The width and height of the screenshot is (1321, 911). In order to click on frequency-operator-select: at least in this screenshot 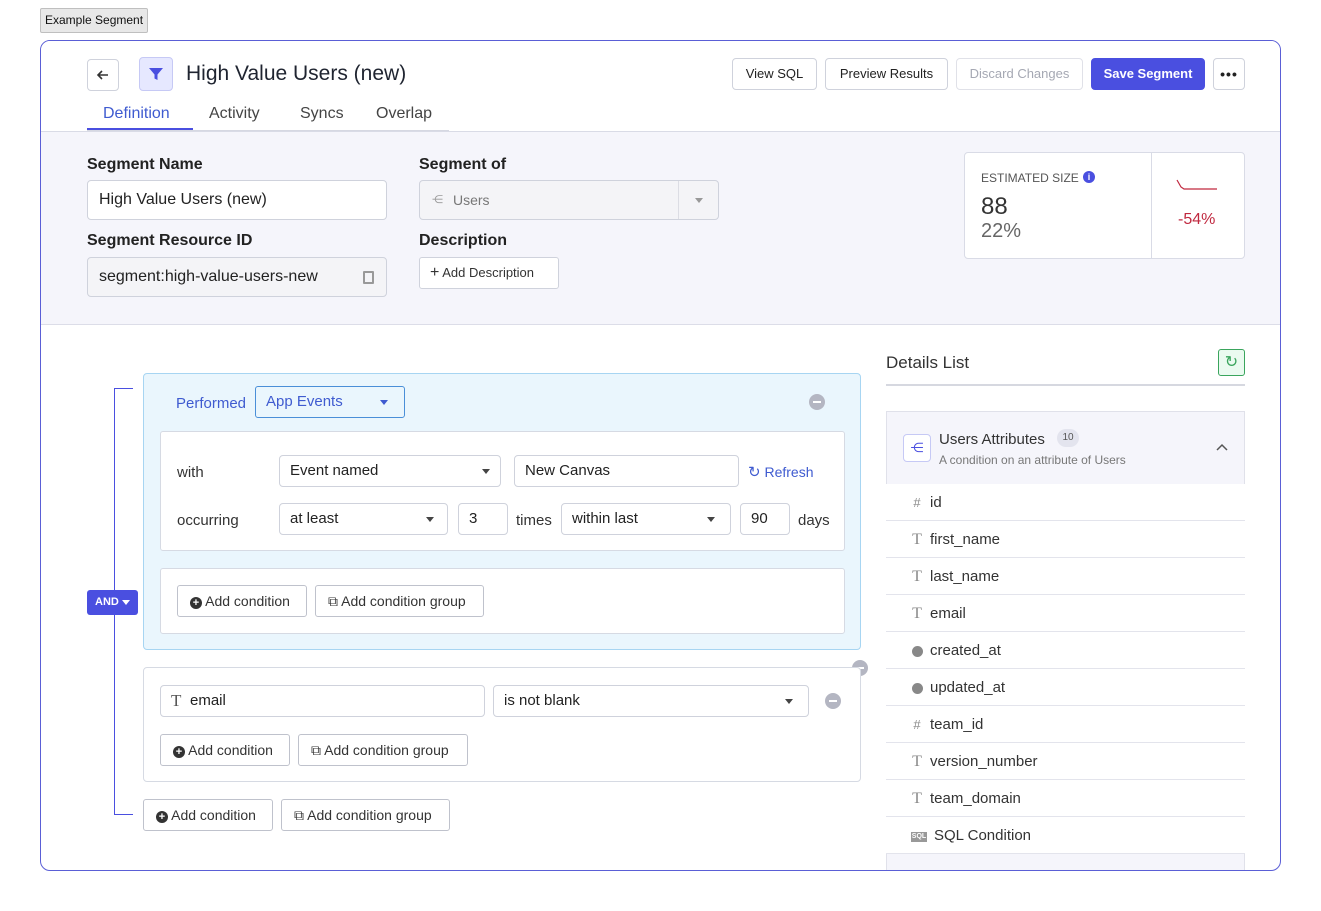, I will do `click(363, 519)`.